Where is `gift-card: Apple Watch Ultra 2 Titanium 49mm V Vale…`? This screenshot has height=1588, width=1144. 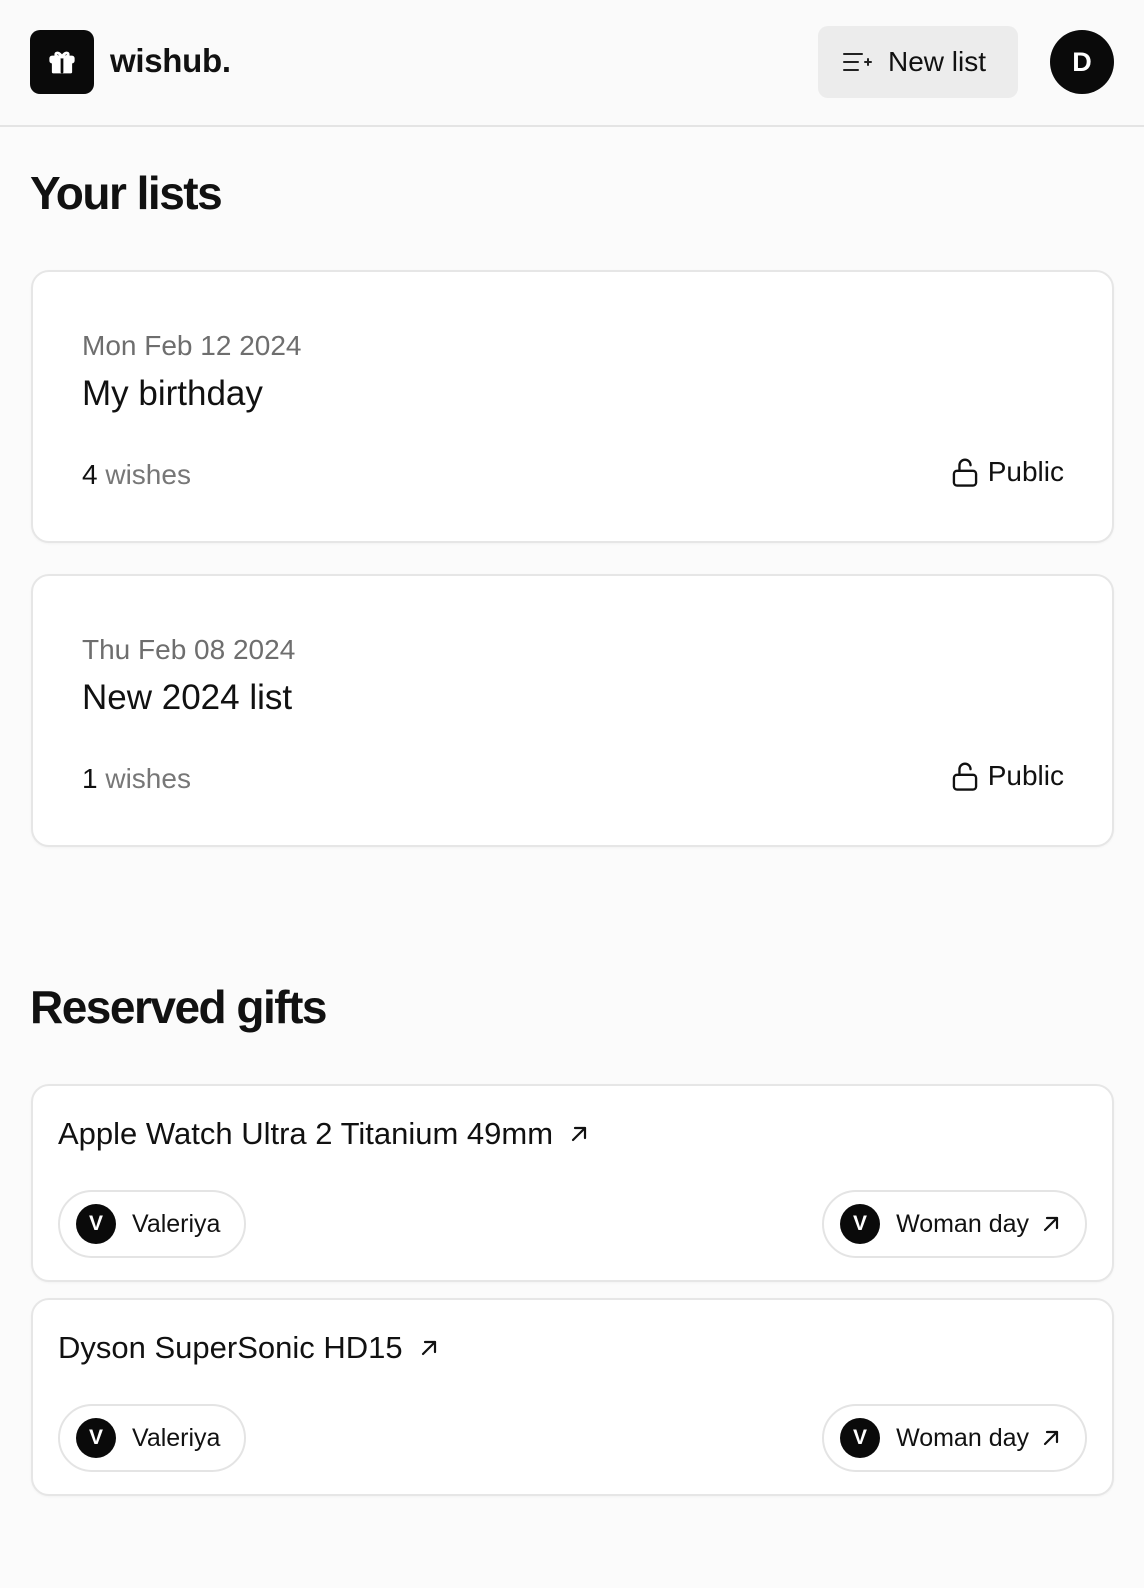
gift-card: Apple Watch Ultra 2 Titanium 49mm V Vale… is located at coordinates (572, 1183).